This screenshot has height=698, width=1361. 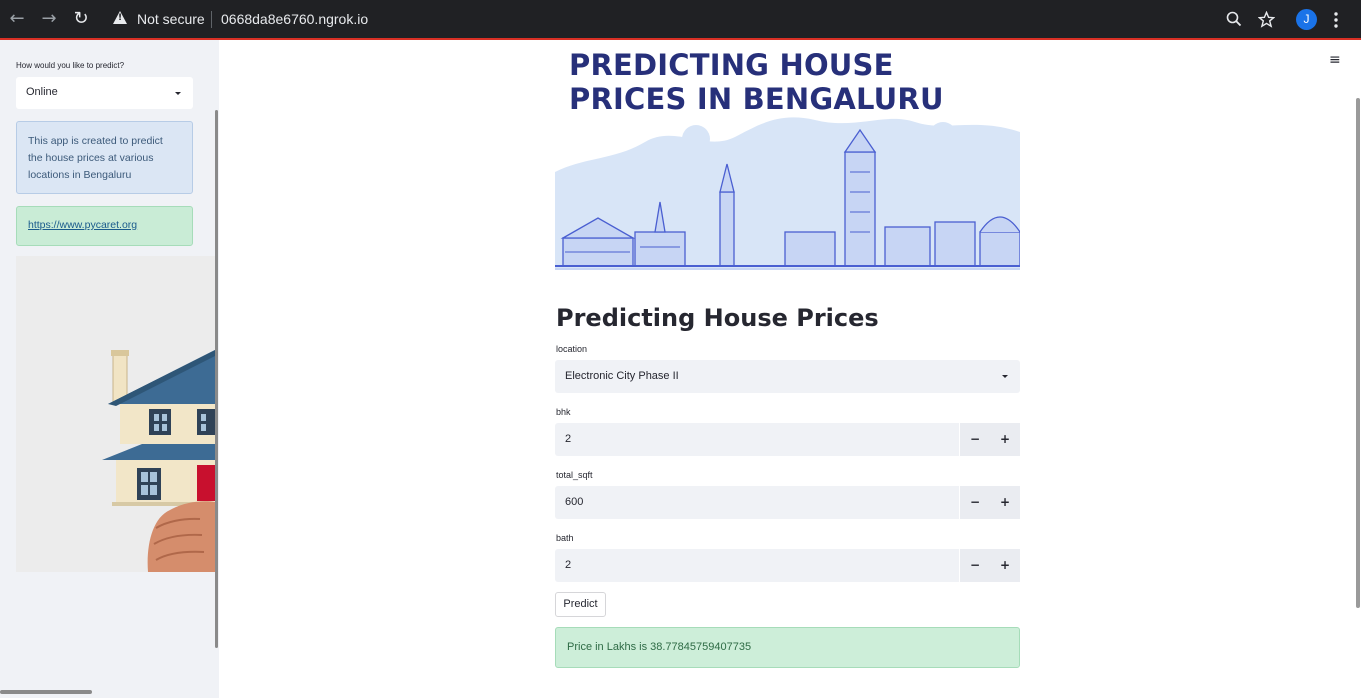 What do you see at coordinates (787, 647) in the screenshot?
I see `prediction-result: Price in Lakhs is 38.77845759407735` at bounding box center [787, 647].